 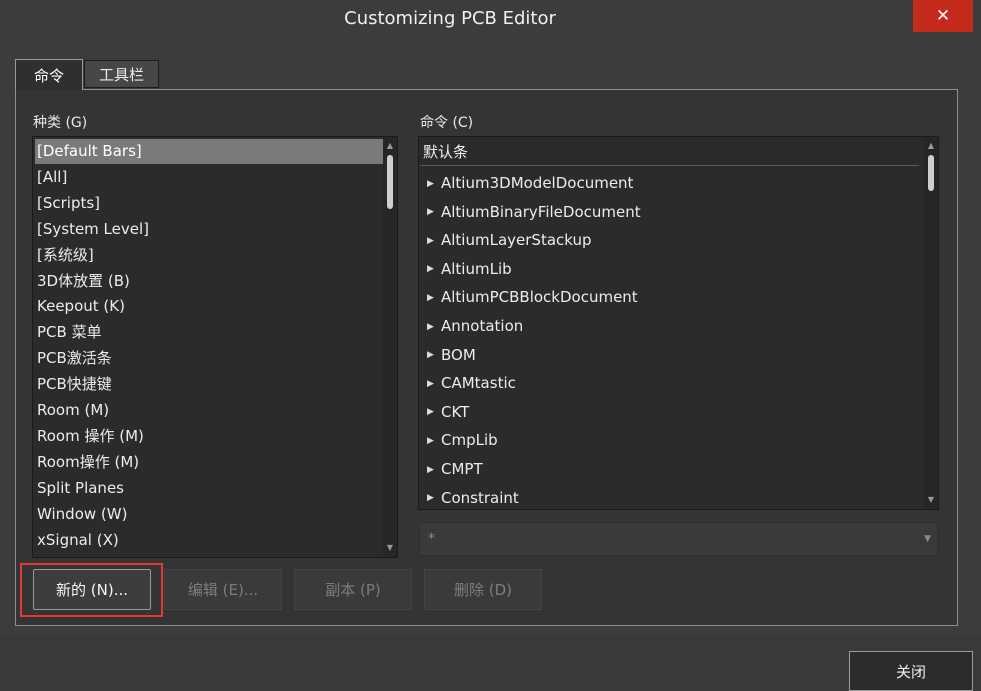 What do you see at coordinates (390, 347) in the screenshot?
I see `categories-scrollbar: ▲ ▼` at bounding box center [390, 347].